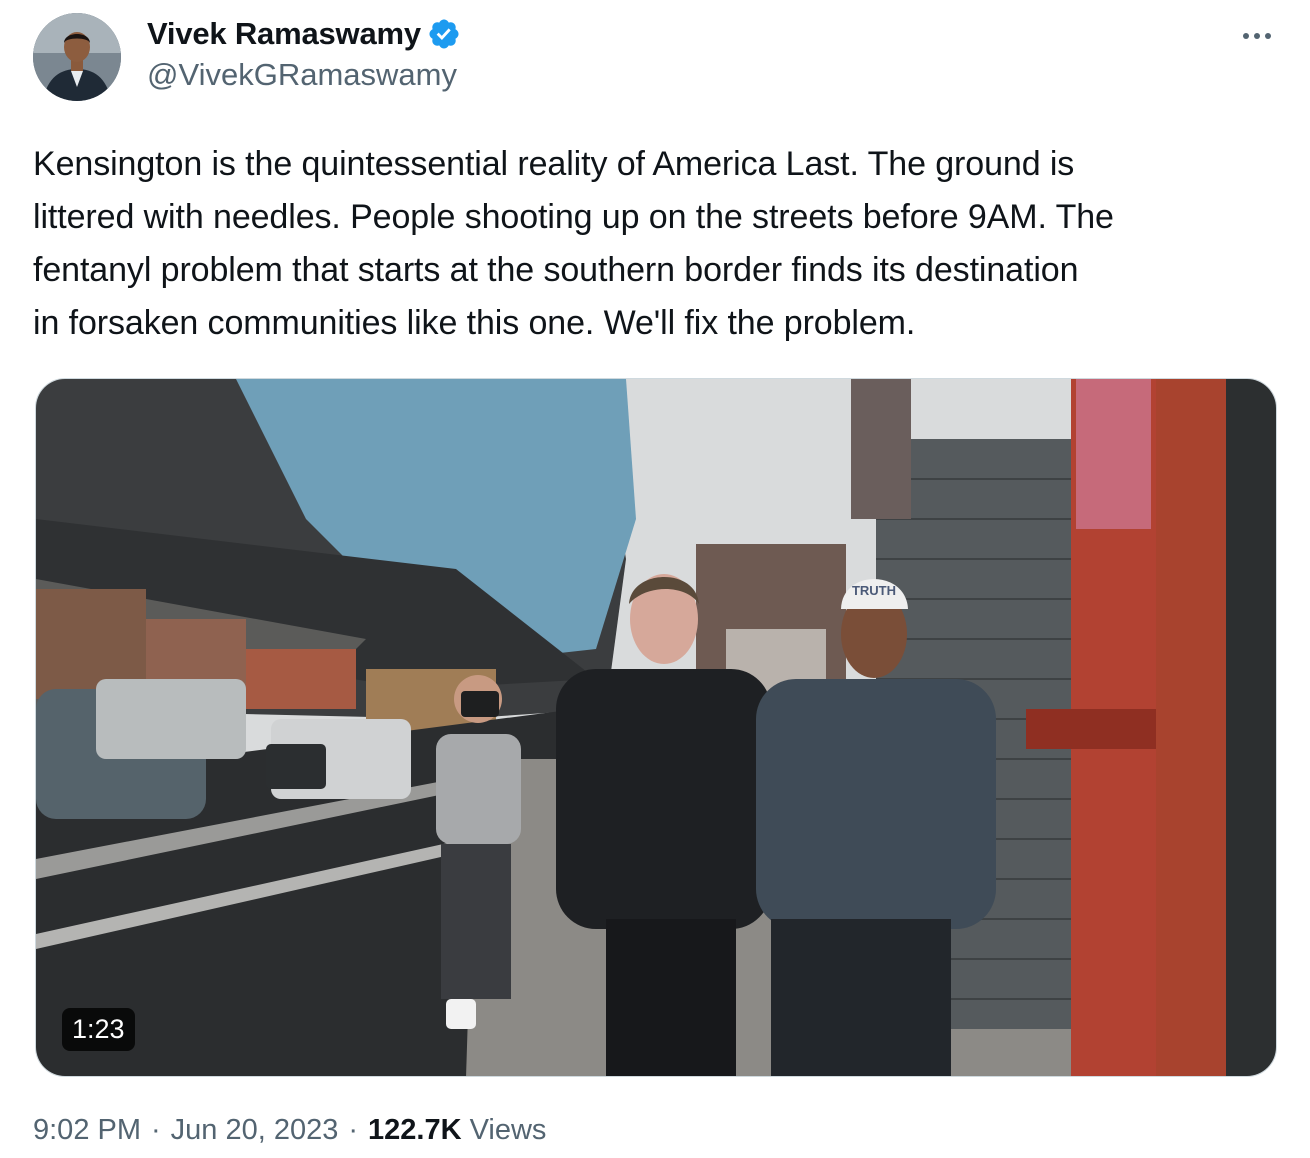 The width and height of the screenshot is (1310, 1158). Describe the element at coordinates (1246, 36) in the screenshot. I see `more-horizontal-icon` at that location.